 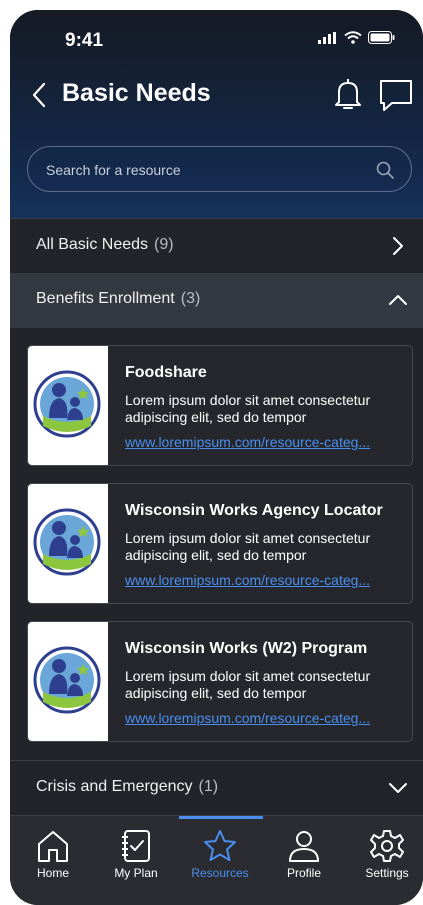 What do you see at coordinates (348, 94) in the screenshot?
I see `notifications-bell-icon` at bounding box center [348, 94].